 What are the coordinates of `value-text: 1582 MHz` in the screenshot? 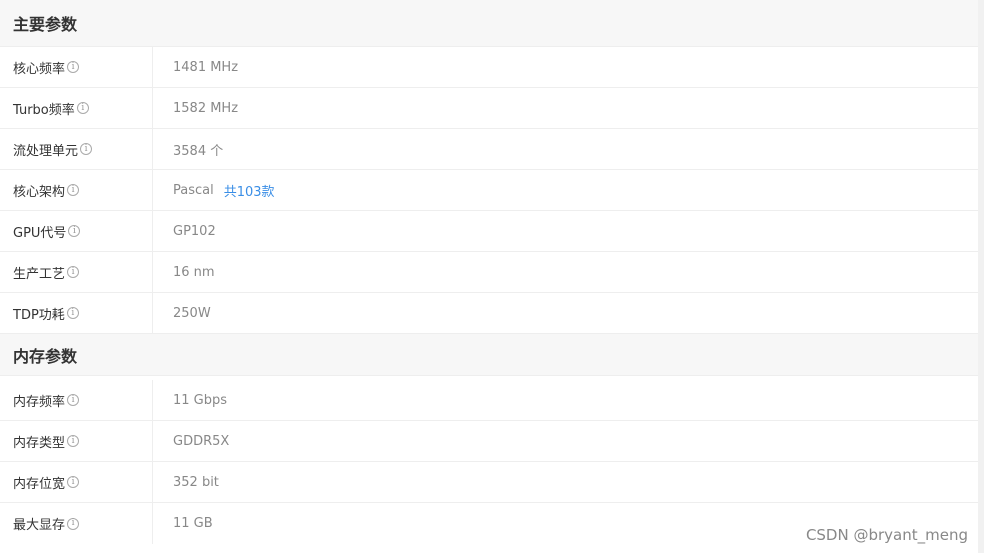 It's located at (206, 108).